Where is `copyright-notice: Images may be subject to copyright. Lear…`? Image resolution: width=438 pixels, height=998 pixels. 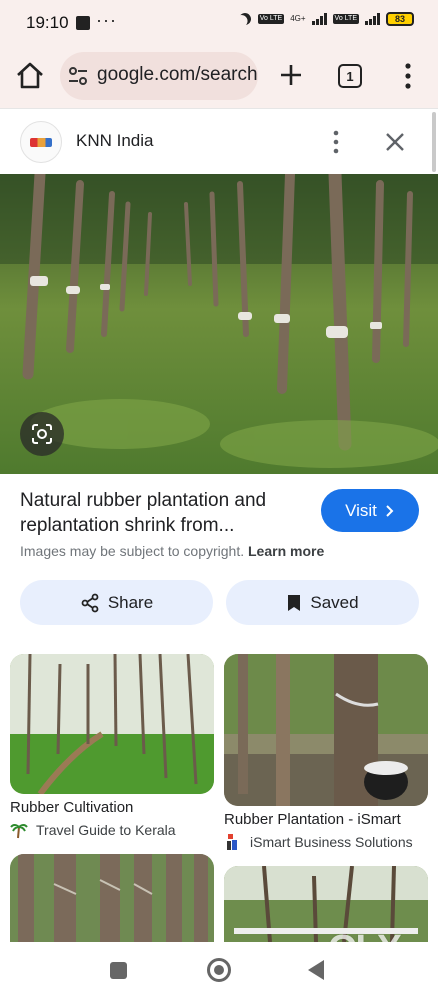
copyright-notice: Images may be subject to copyright. Lear… is located at coordinates (172, 551).